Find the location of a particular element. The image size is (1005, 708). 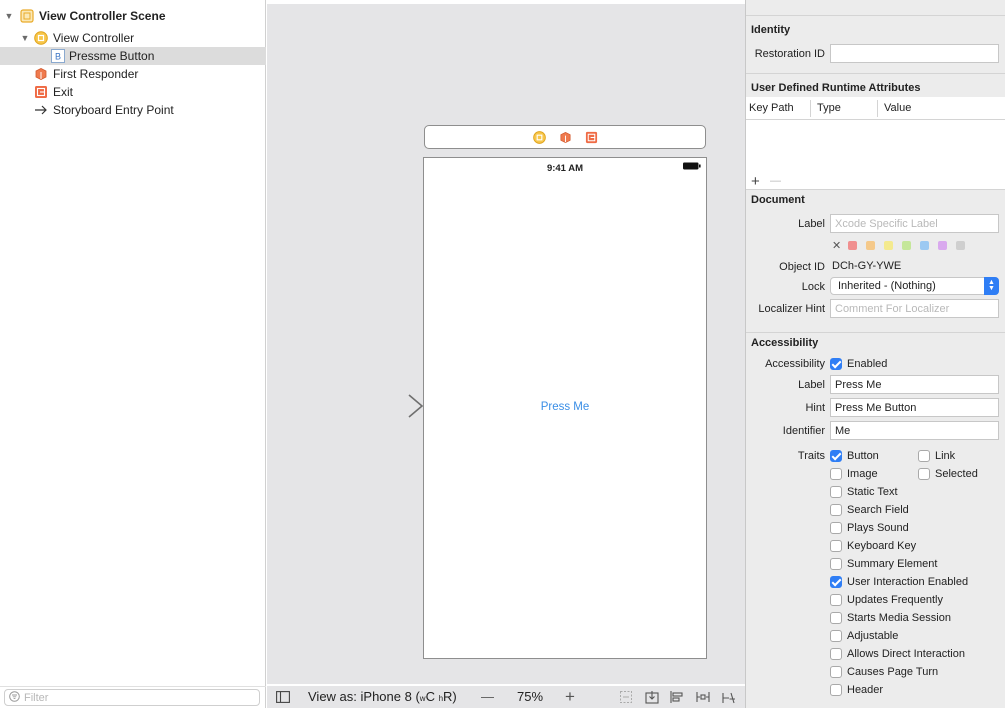

accessibility-label-label: Label is located at coordinates (811, 385).